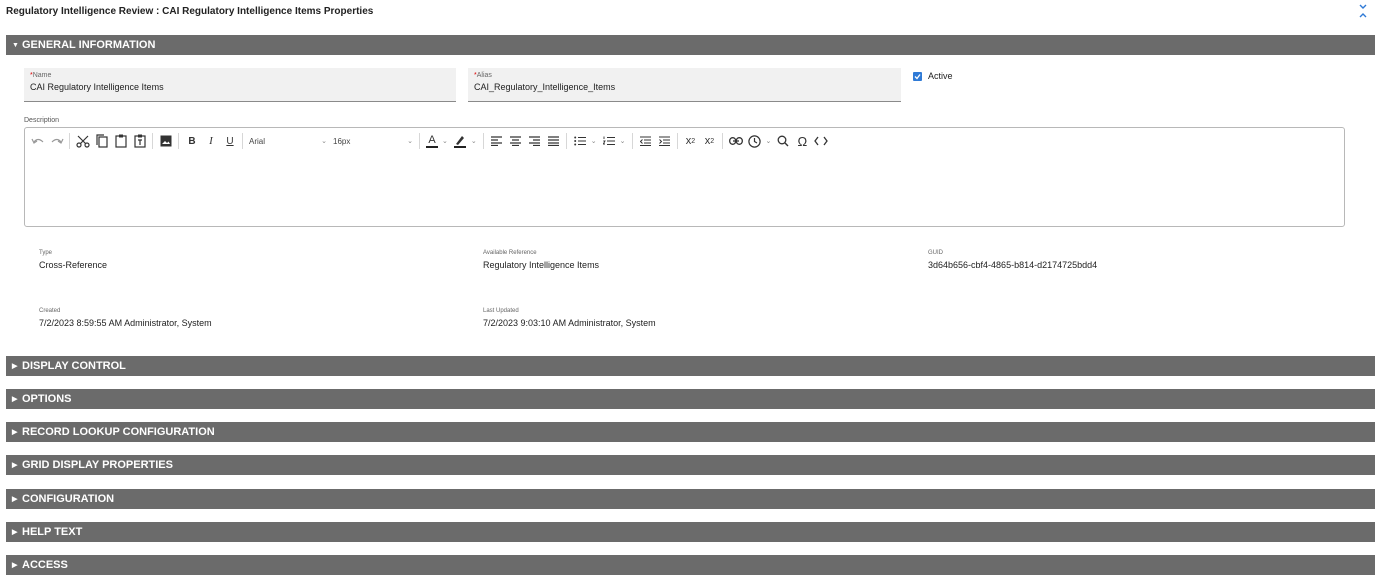  I want to click on align-right-icon, so click(535, 141).